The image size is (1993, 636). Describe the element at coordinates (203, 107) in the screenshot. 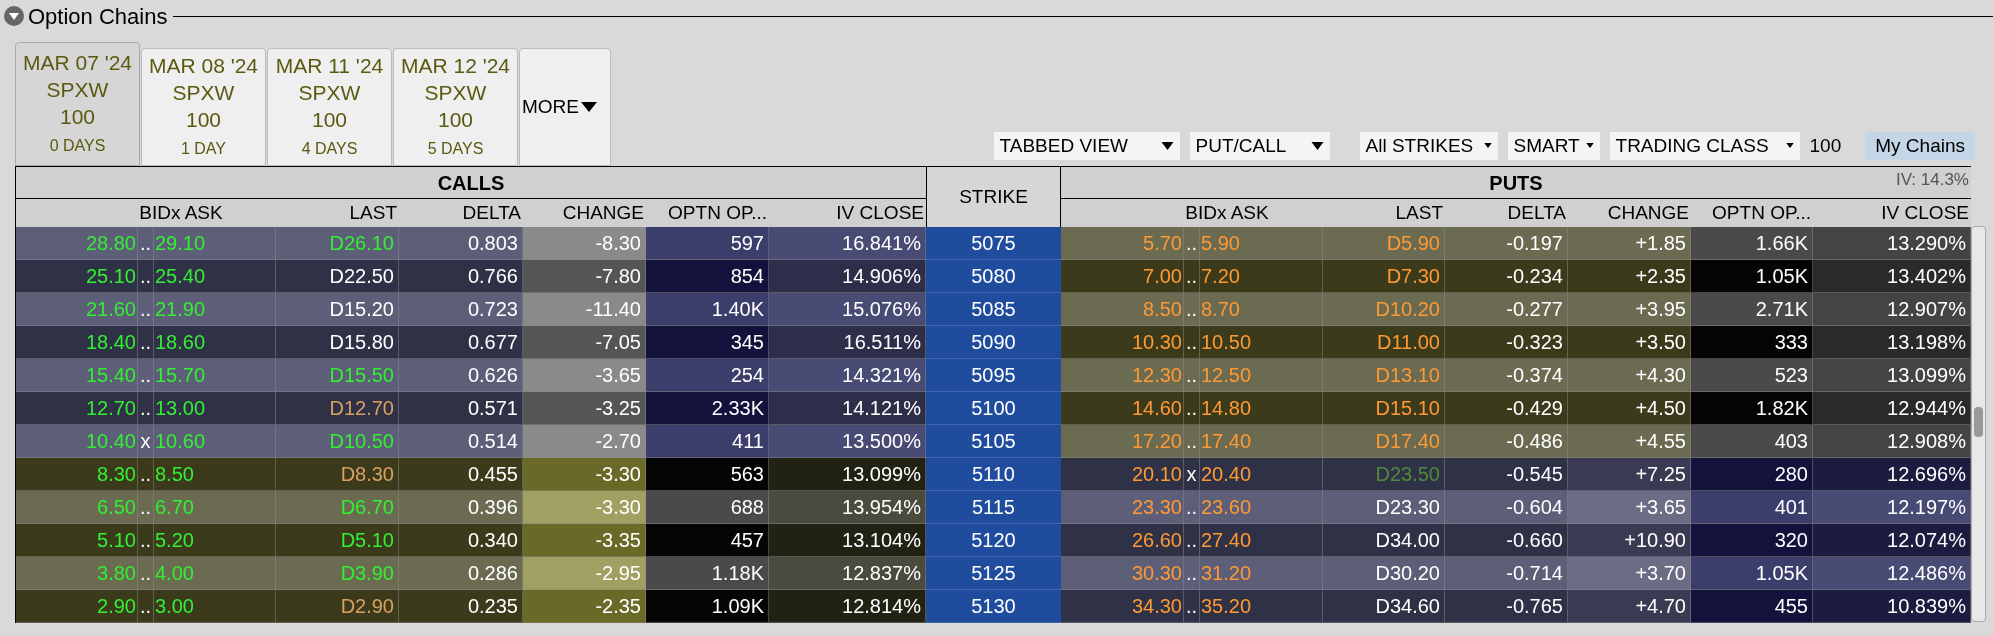

I see `expiry-tab: MAR 08 '24 SPXW 100 1 DAY` at that location.